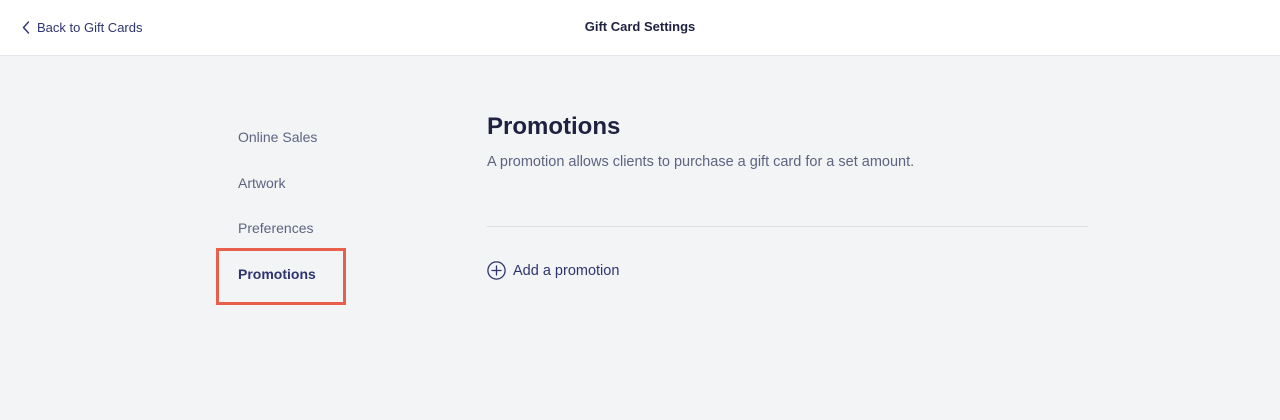 This screenshot has height=420, width=1280. I want to click on divider, so click(787, 226).